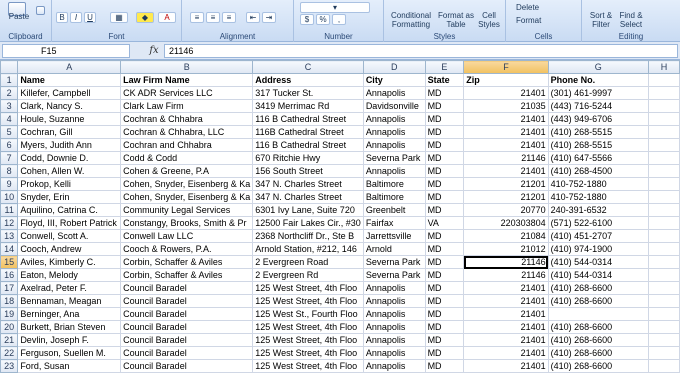 This screenshot has width=680, height=383. Describe the element at coordinates (197, 17) in the screenshot. I see `align-left-icon: ≡` at that location.